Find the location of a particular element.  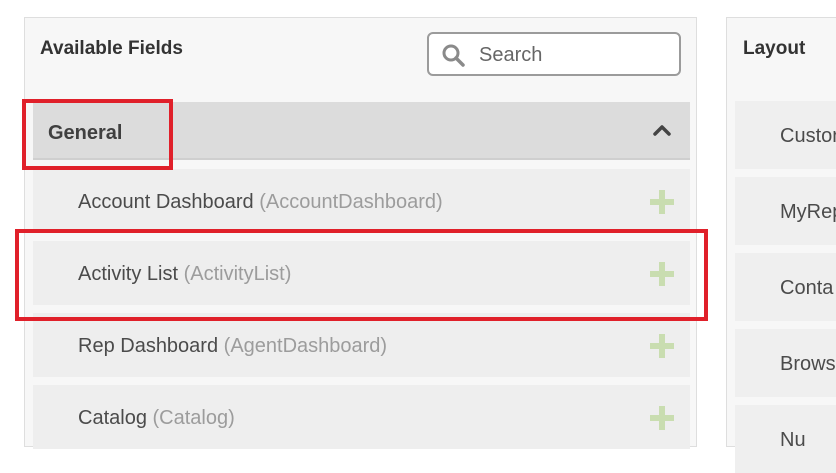

search-box is located at coordinates (554, 54).